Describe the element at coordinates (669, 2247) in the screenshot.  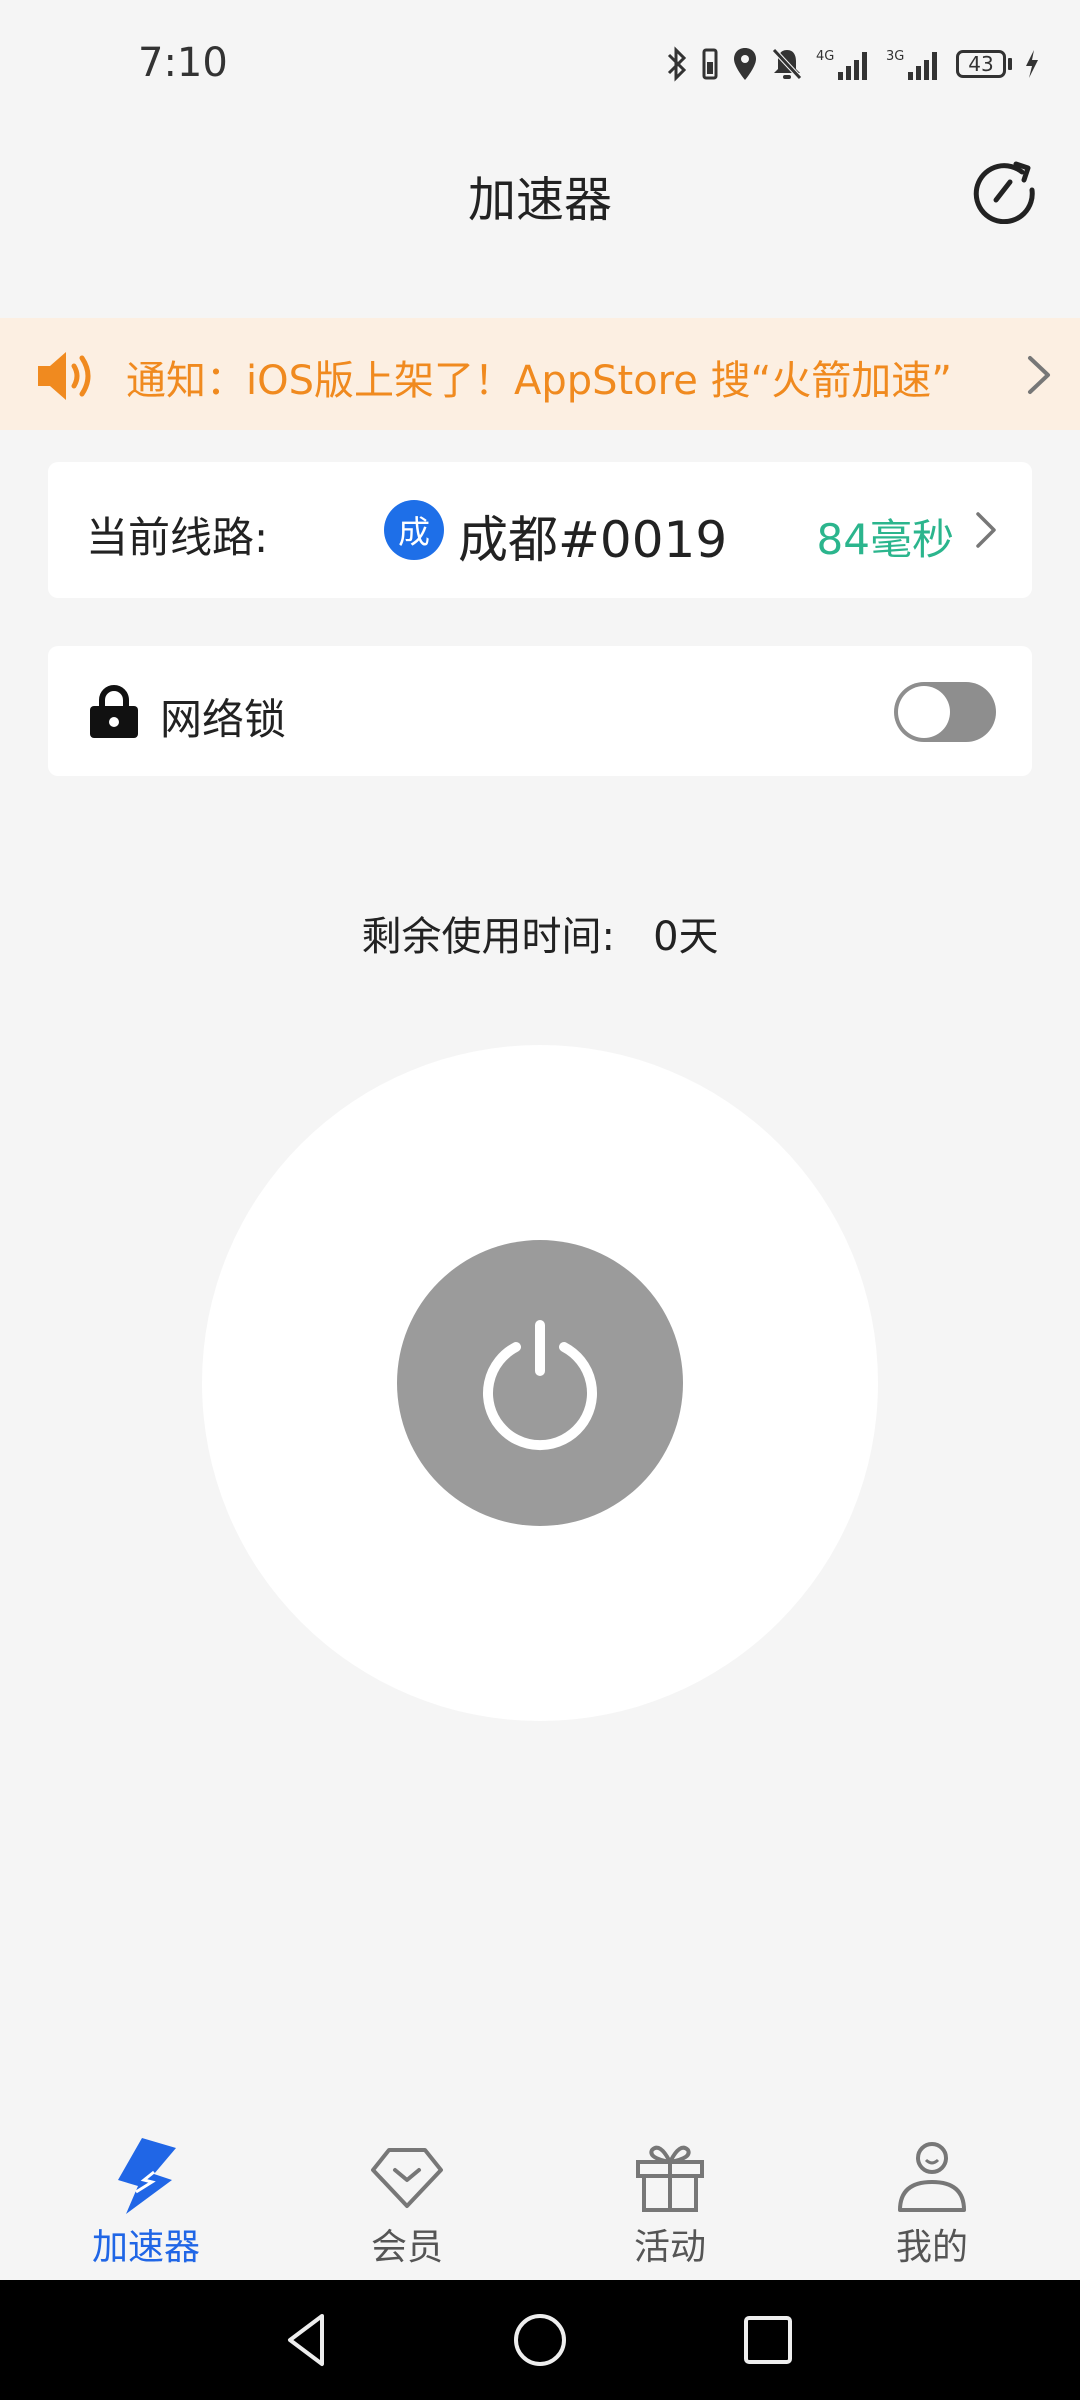
I see `nav-label-activity: 活动` at that location.